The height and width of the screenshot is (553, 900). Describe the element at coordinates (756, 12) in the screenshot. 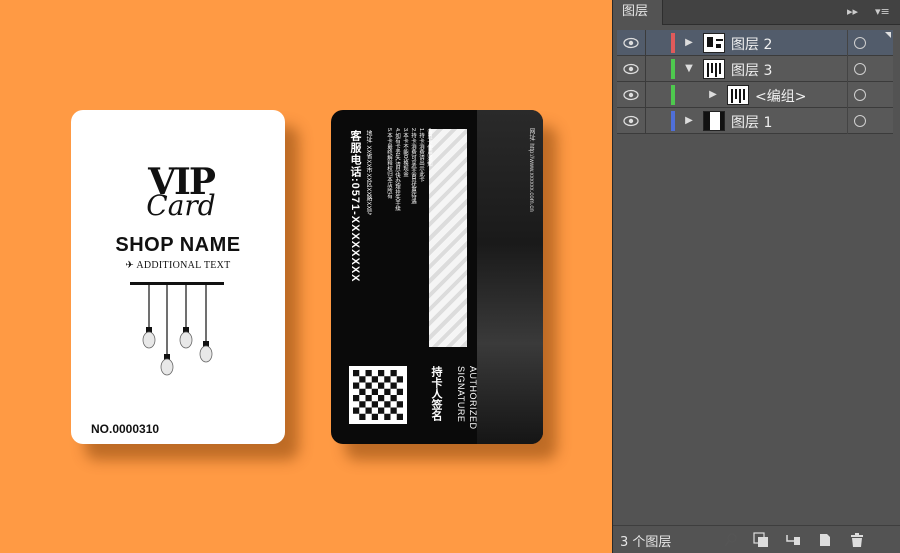

I see `panel-tabbar: 图层 ▸▸ ▾≡` at that location.